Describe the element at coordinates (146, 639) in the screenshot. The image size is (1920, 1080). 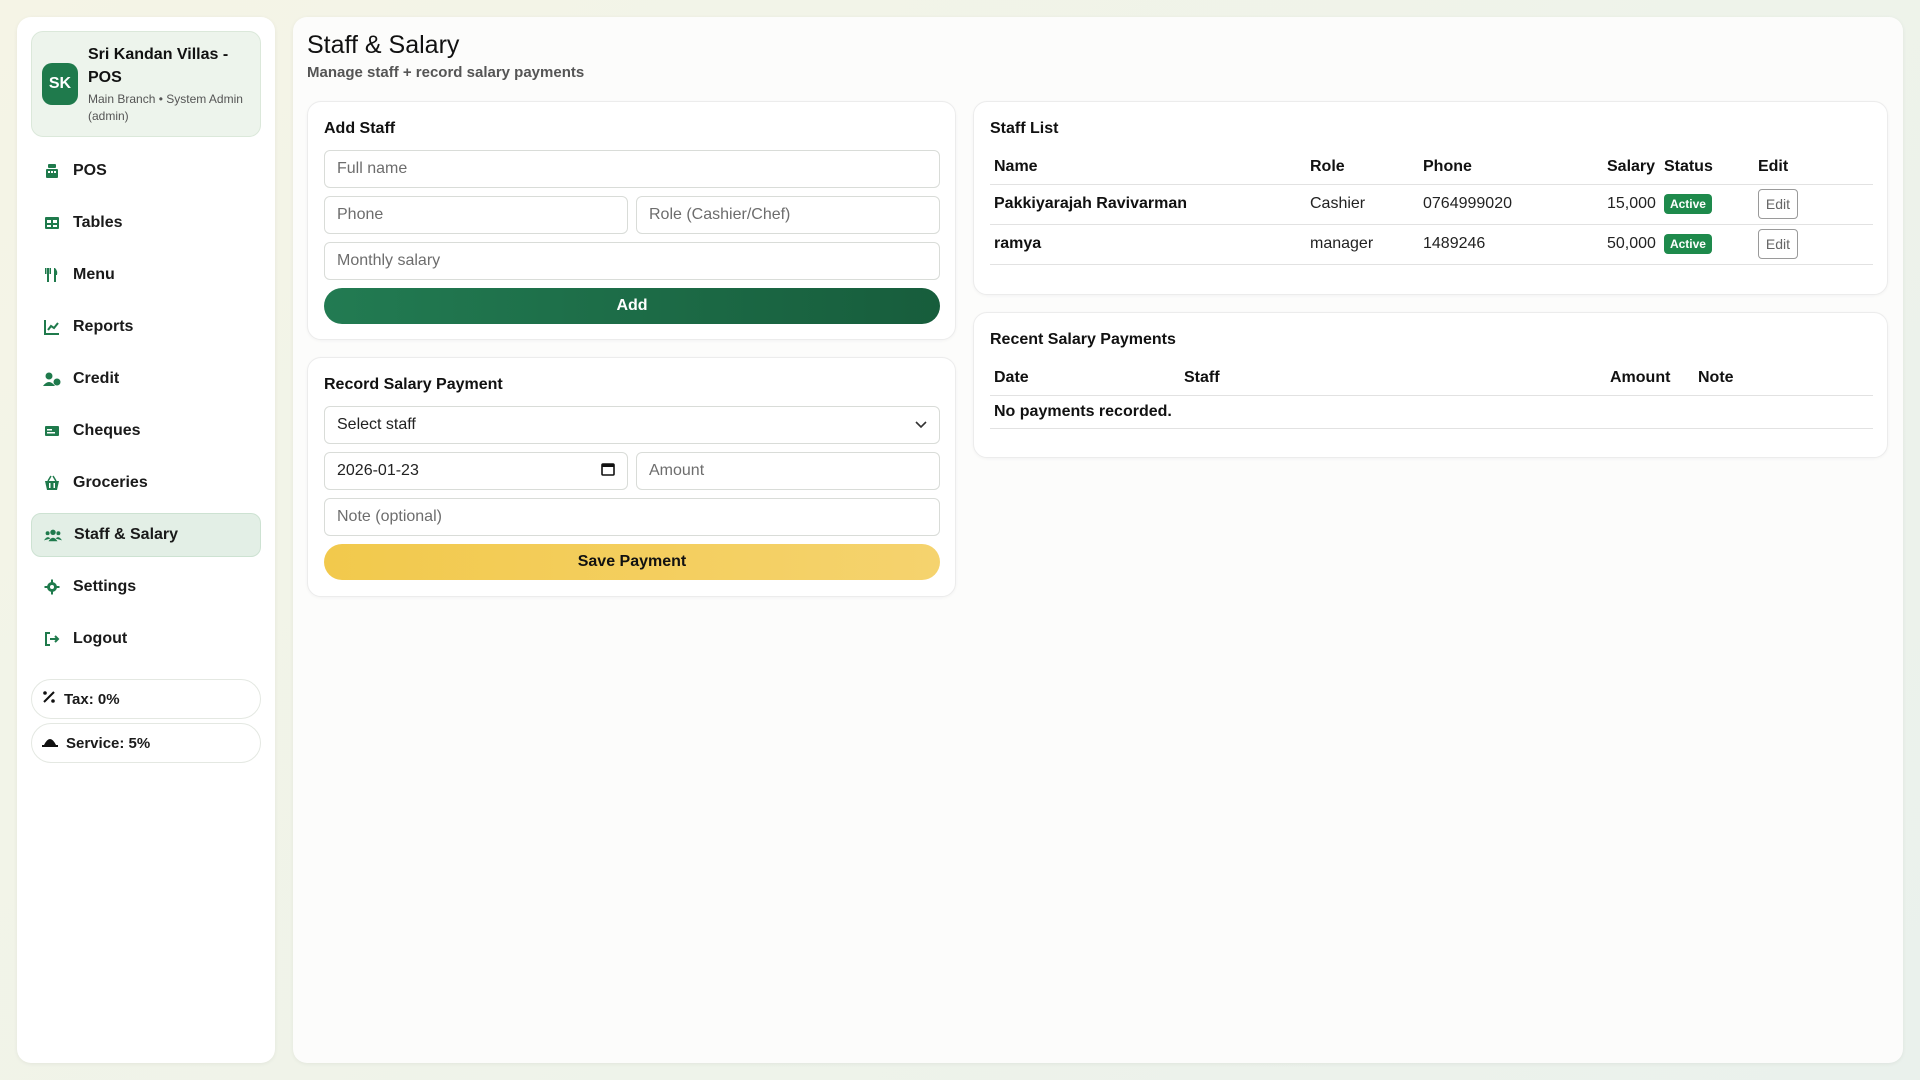
I see `sidebar-item-logout: Logout` at that location.